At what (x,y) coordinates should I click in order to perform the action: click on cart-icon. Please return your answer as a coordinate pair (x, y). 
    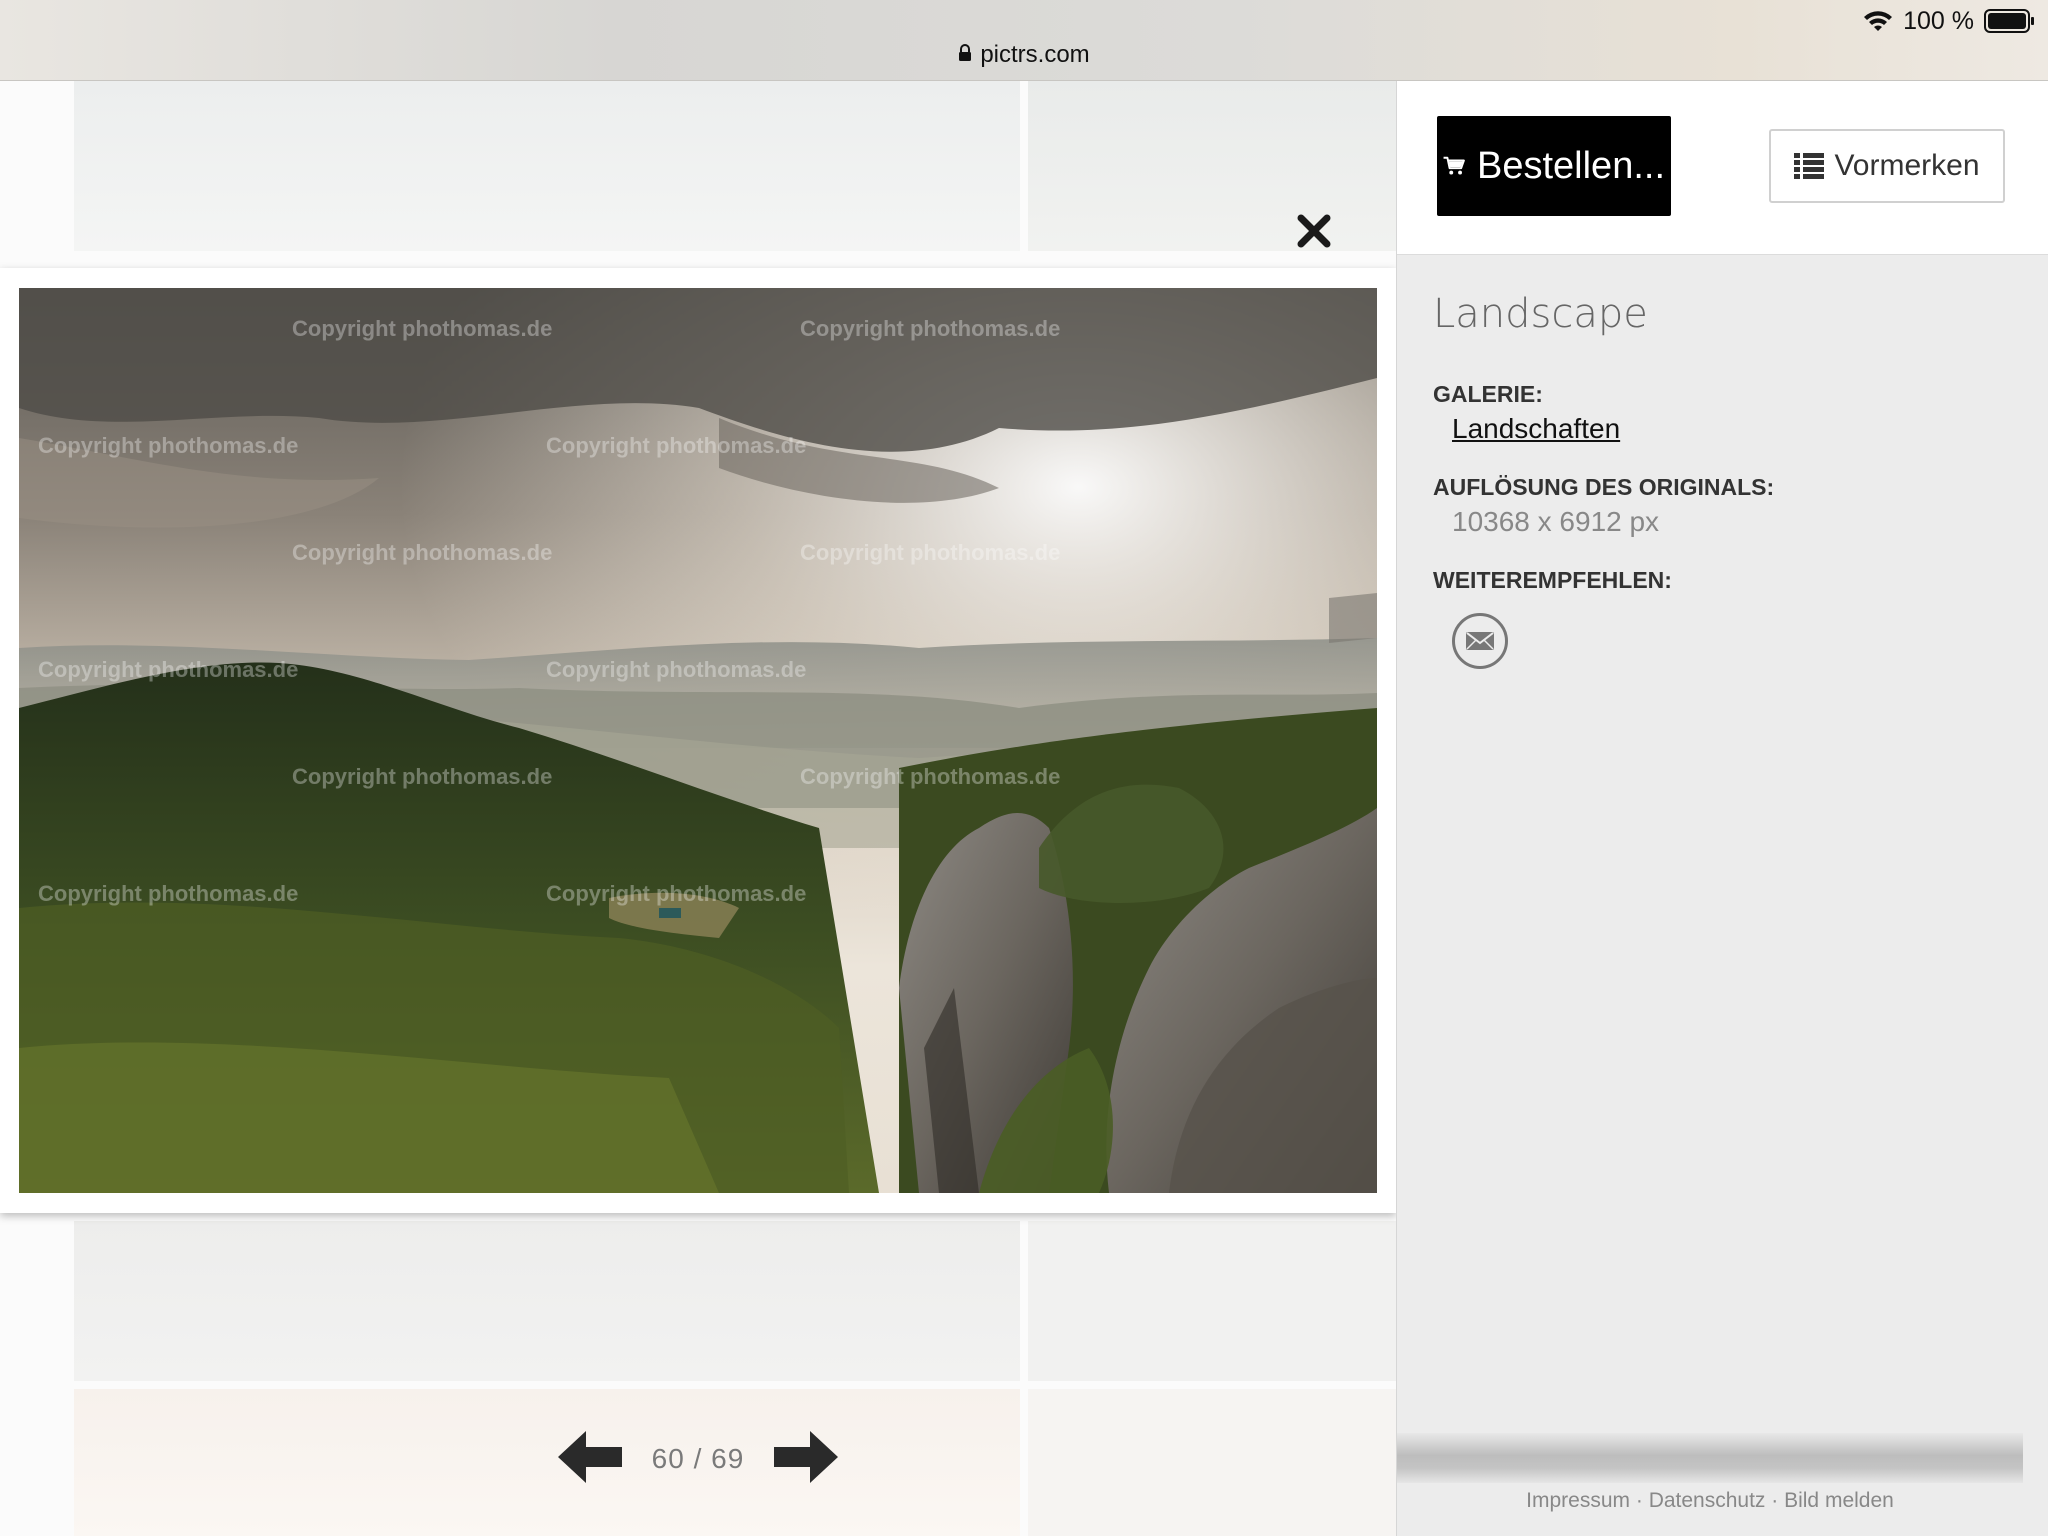
    Looking at the image, I should click on (1454, 165).